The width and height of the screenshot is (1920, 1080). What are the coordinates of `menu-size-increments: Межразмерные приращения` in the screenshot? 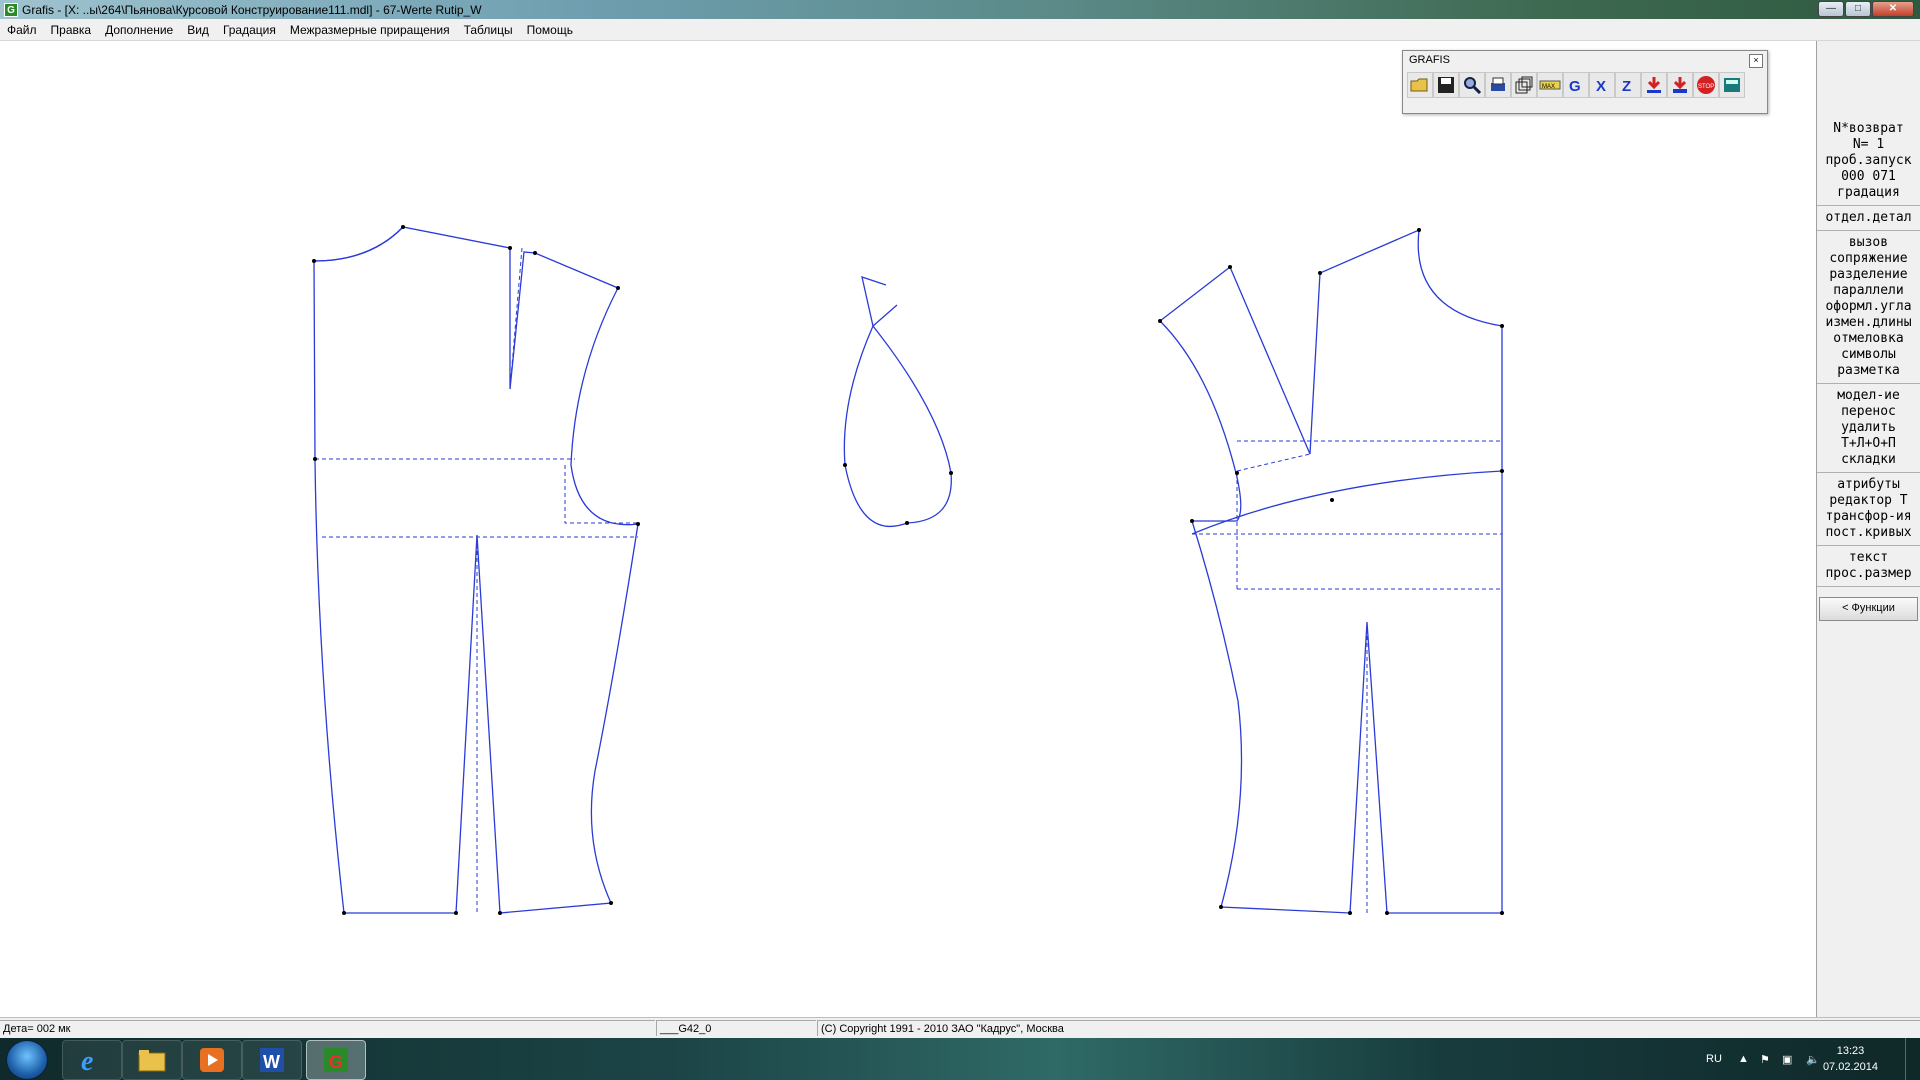 It's located at (370, 30).